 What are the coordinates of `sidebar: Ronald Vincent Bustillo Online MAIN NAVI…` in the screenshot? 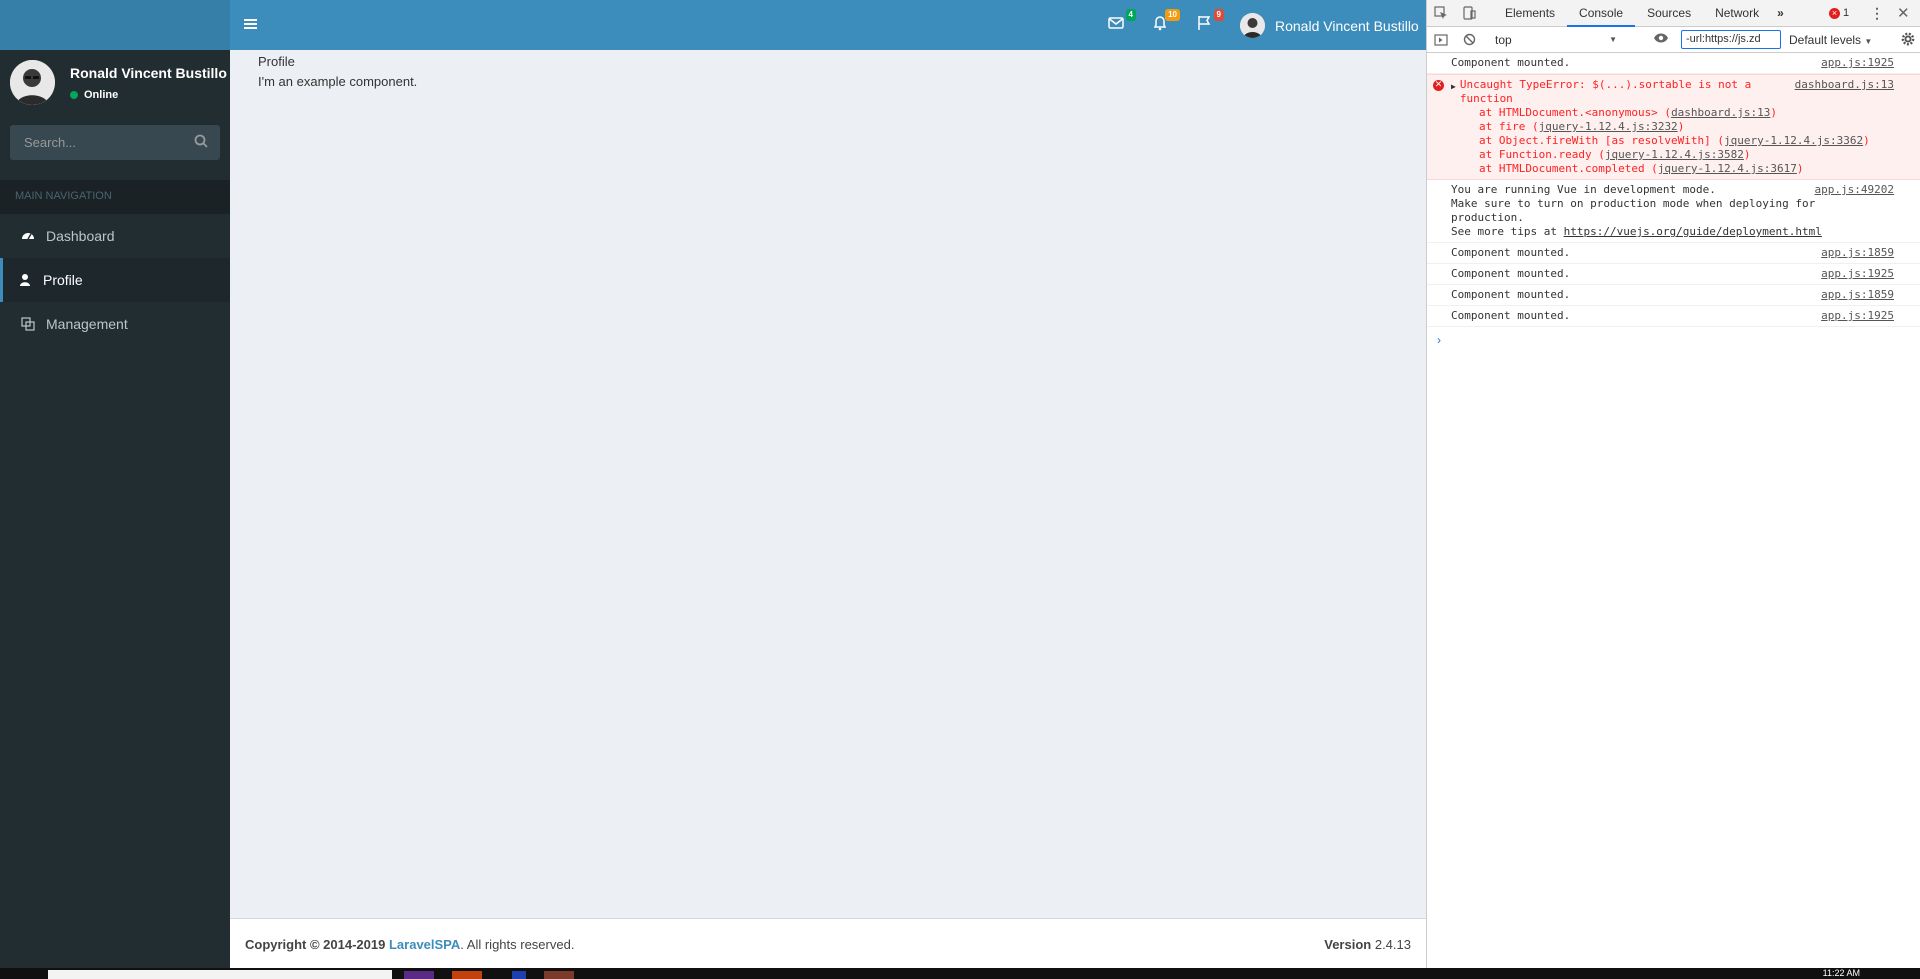 It's located at (115, 484).